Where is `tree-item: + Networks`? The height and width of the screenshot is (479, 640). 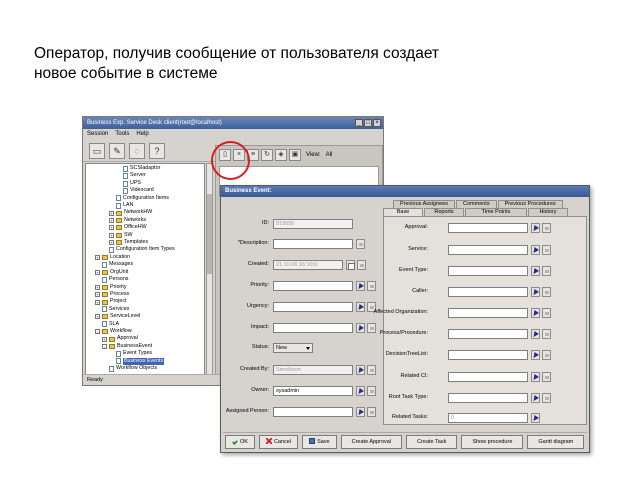 tree-item: + Networks is located at coordinates (145, 220).